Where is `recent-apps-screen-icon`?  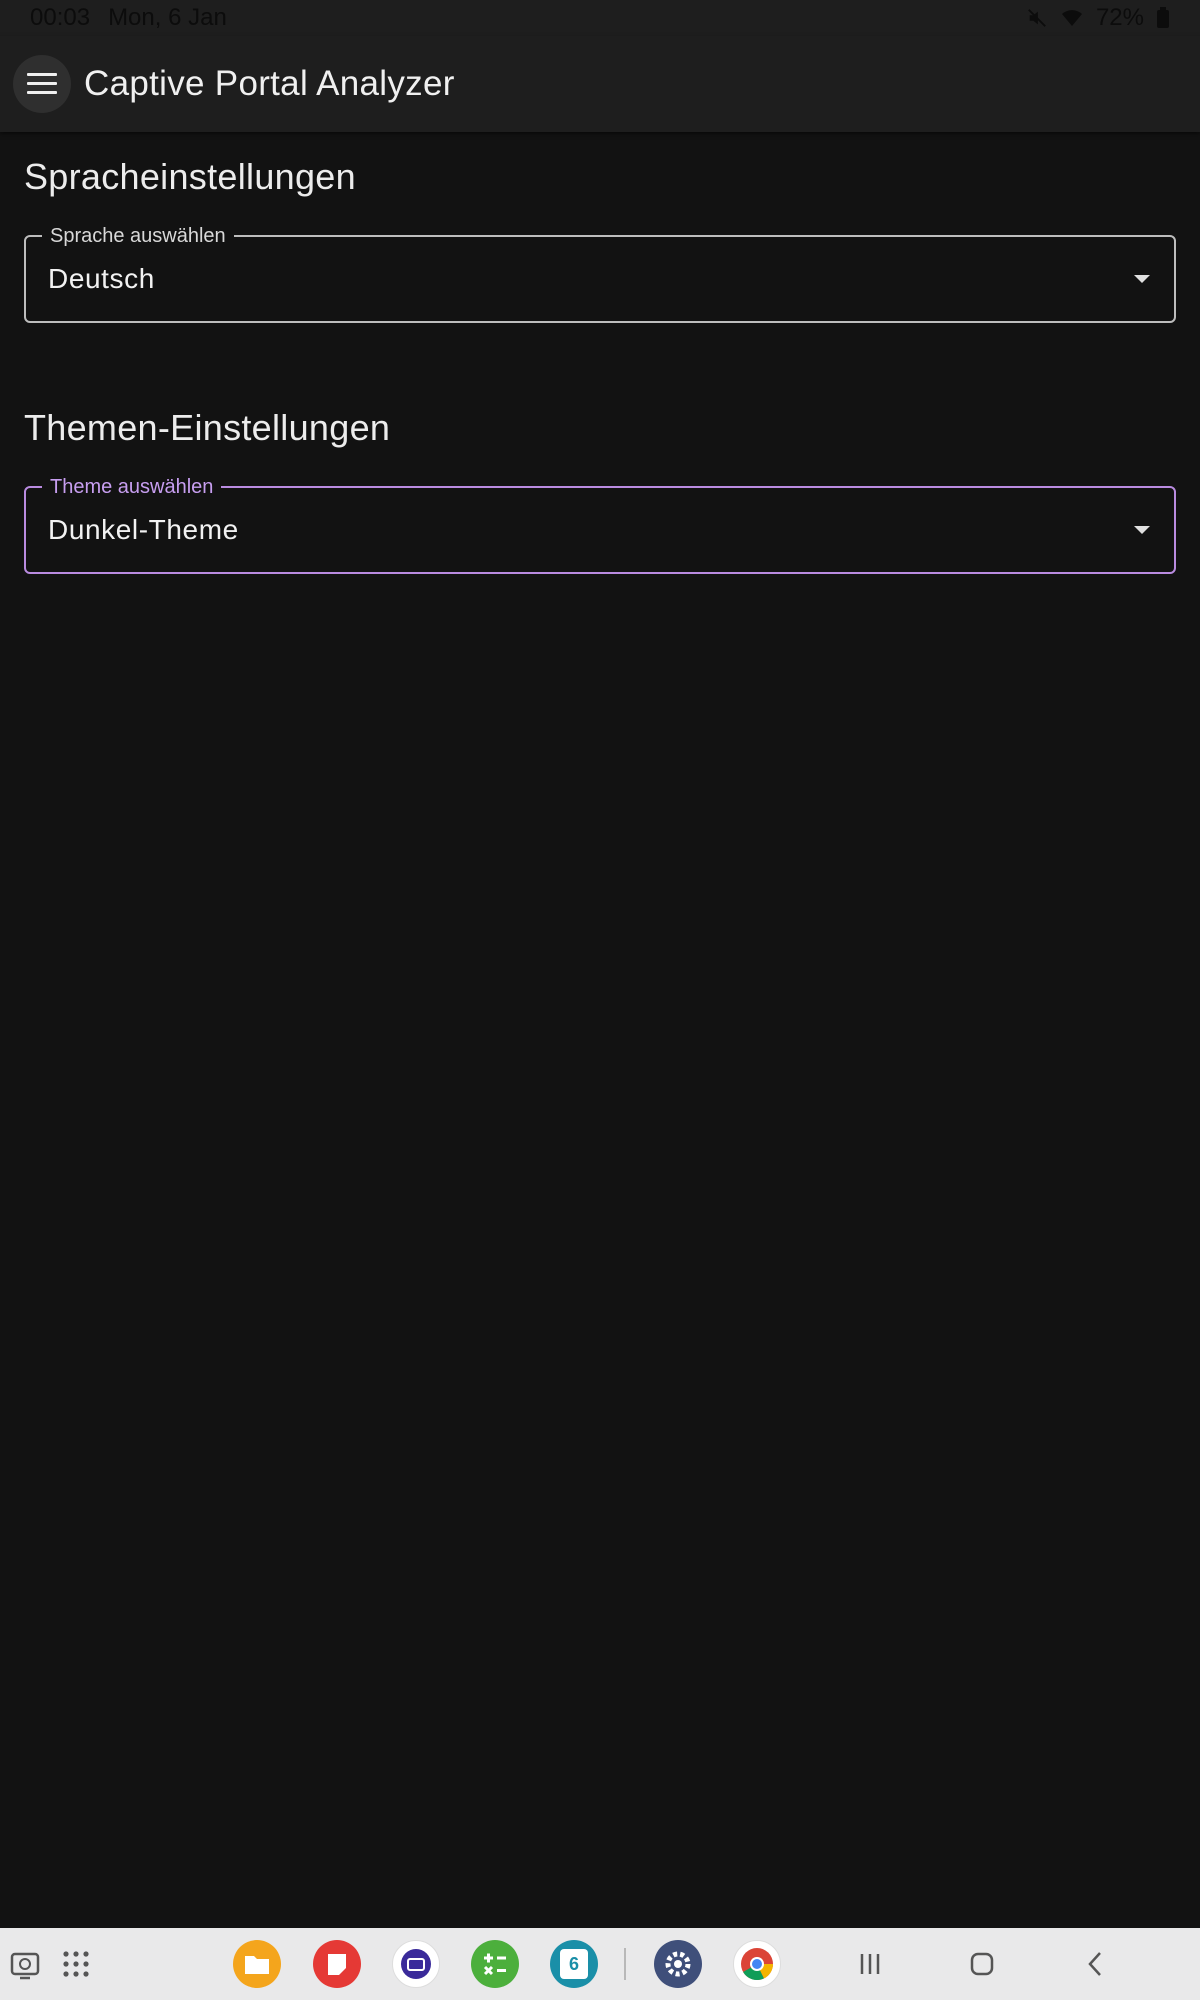 recent-apps-screen-icon is located at coordinates (26, 1964).